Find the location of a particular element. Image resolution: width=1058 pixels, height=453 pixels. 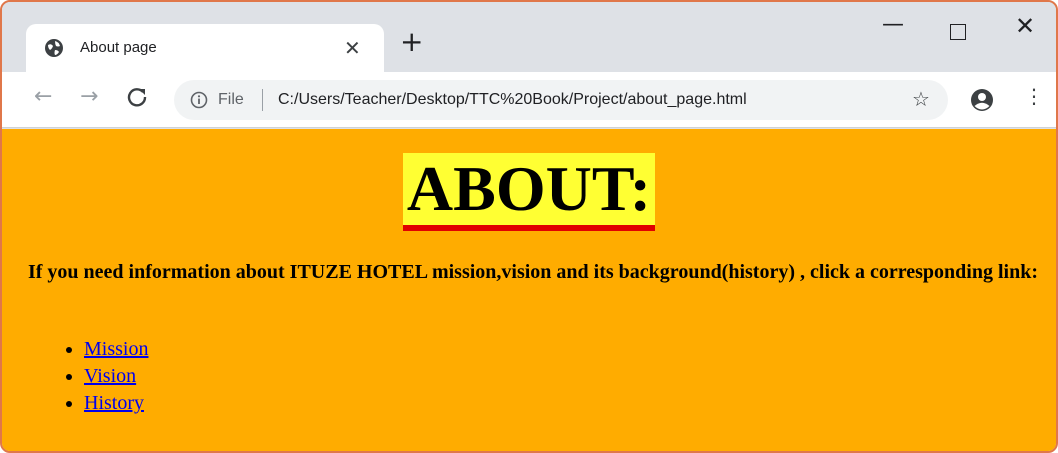

reload-icon is located at coordinates (137, 97).